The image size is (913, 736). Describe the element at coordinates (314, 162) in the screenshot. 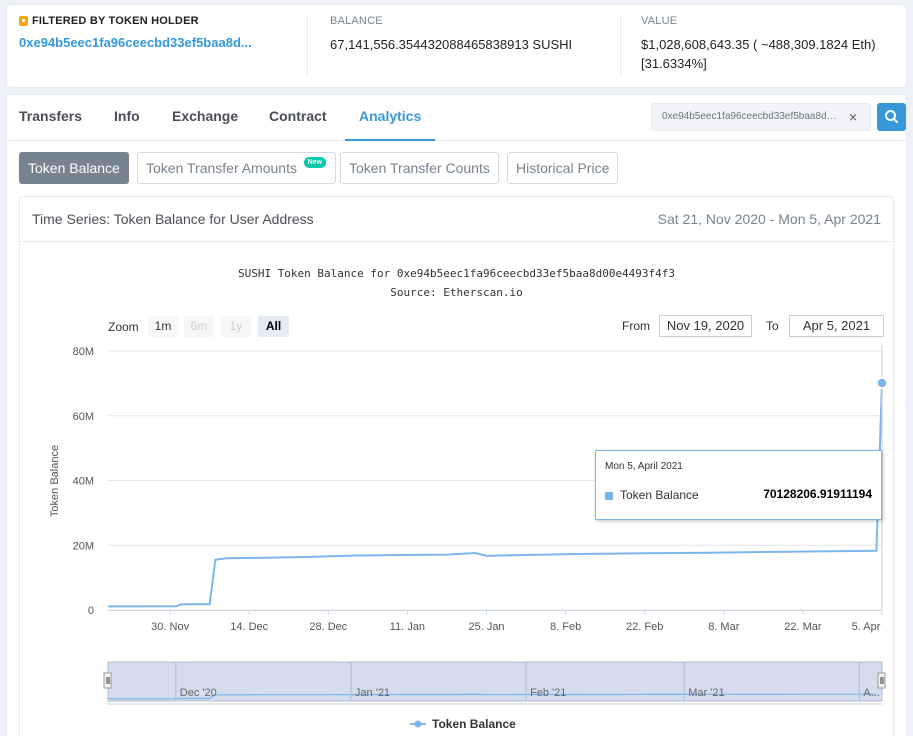

I see `new-badge: New` at that location.